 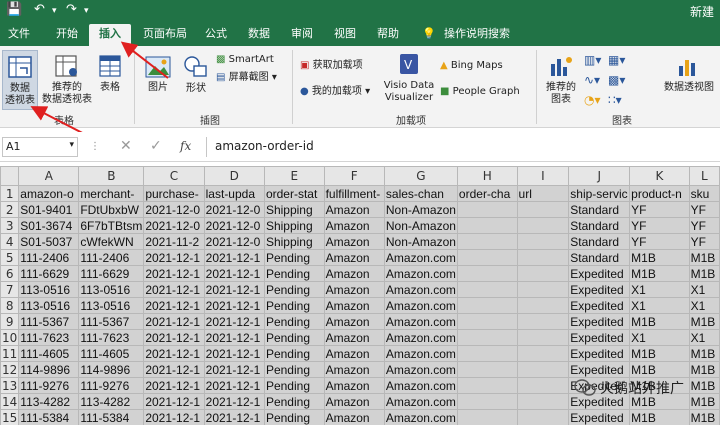 I want to click on cell: S01-3674, so click(x=49, y=225).